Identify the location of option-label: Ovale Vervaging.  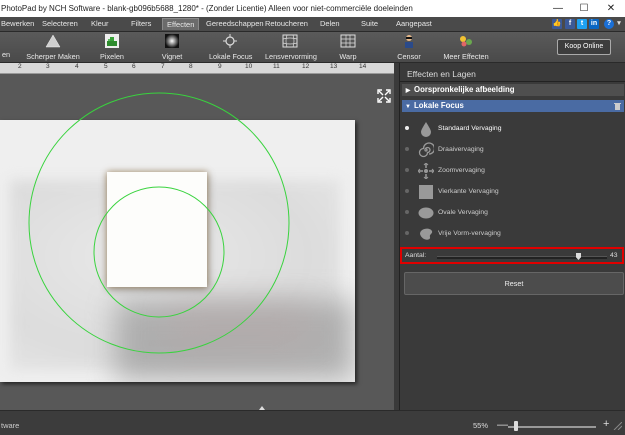
(463, 212).